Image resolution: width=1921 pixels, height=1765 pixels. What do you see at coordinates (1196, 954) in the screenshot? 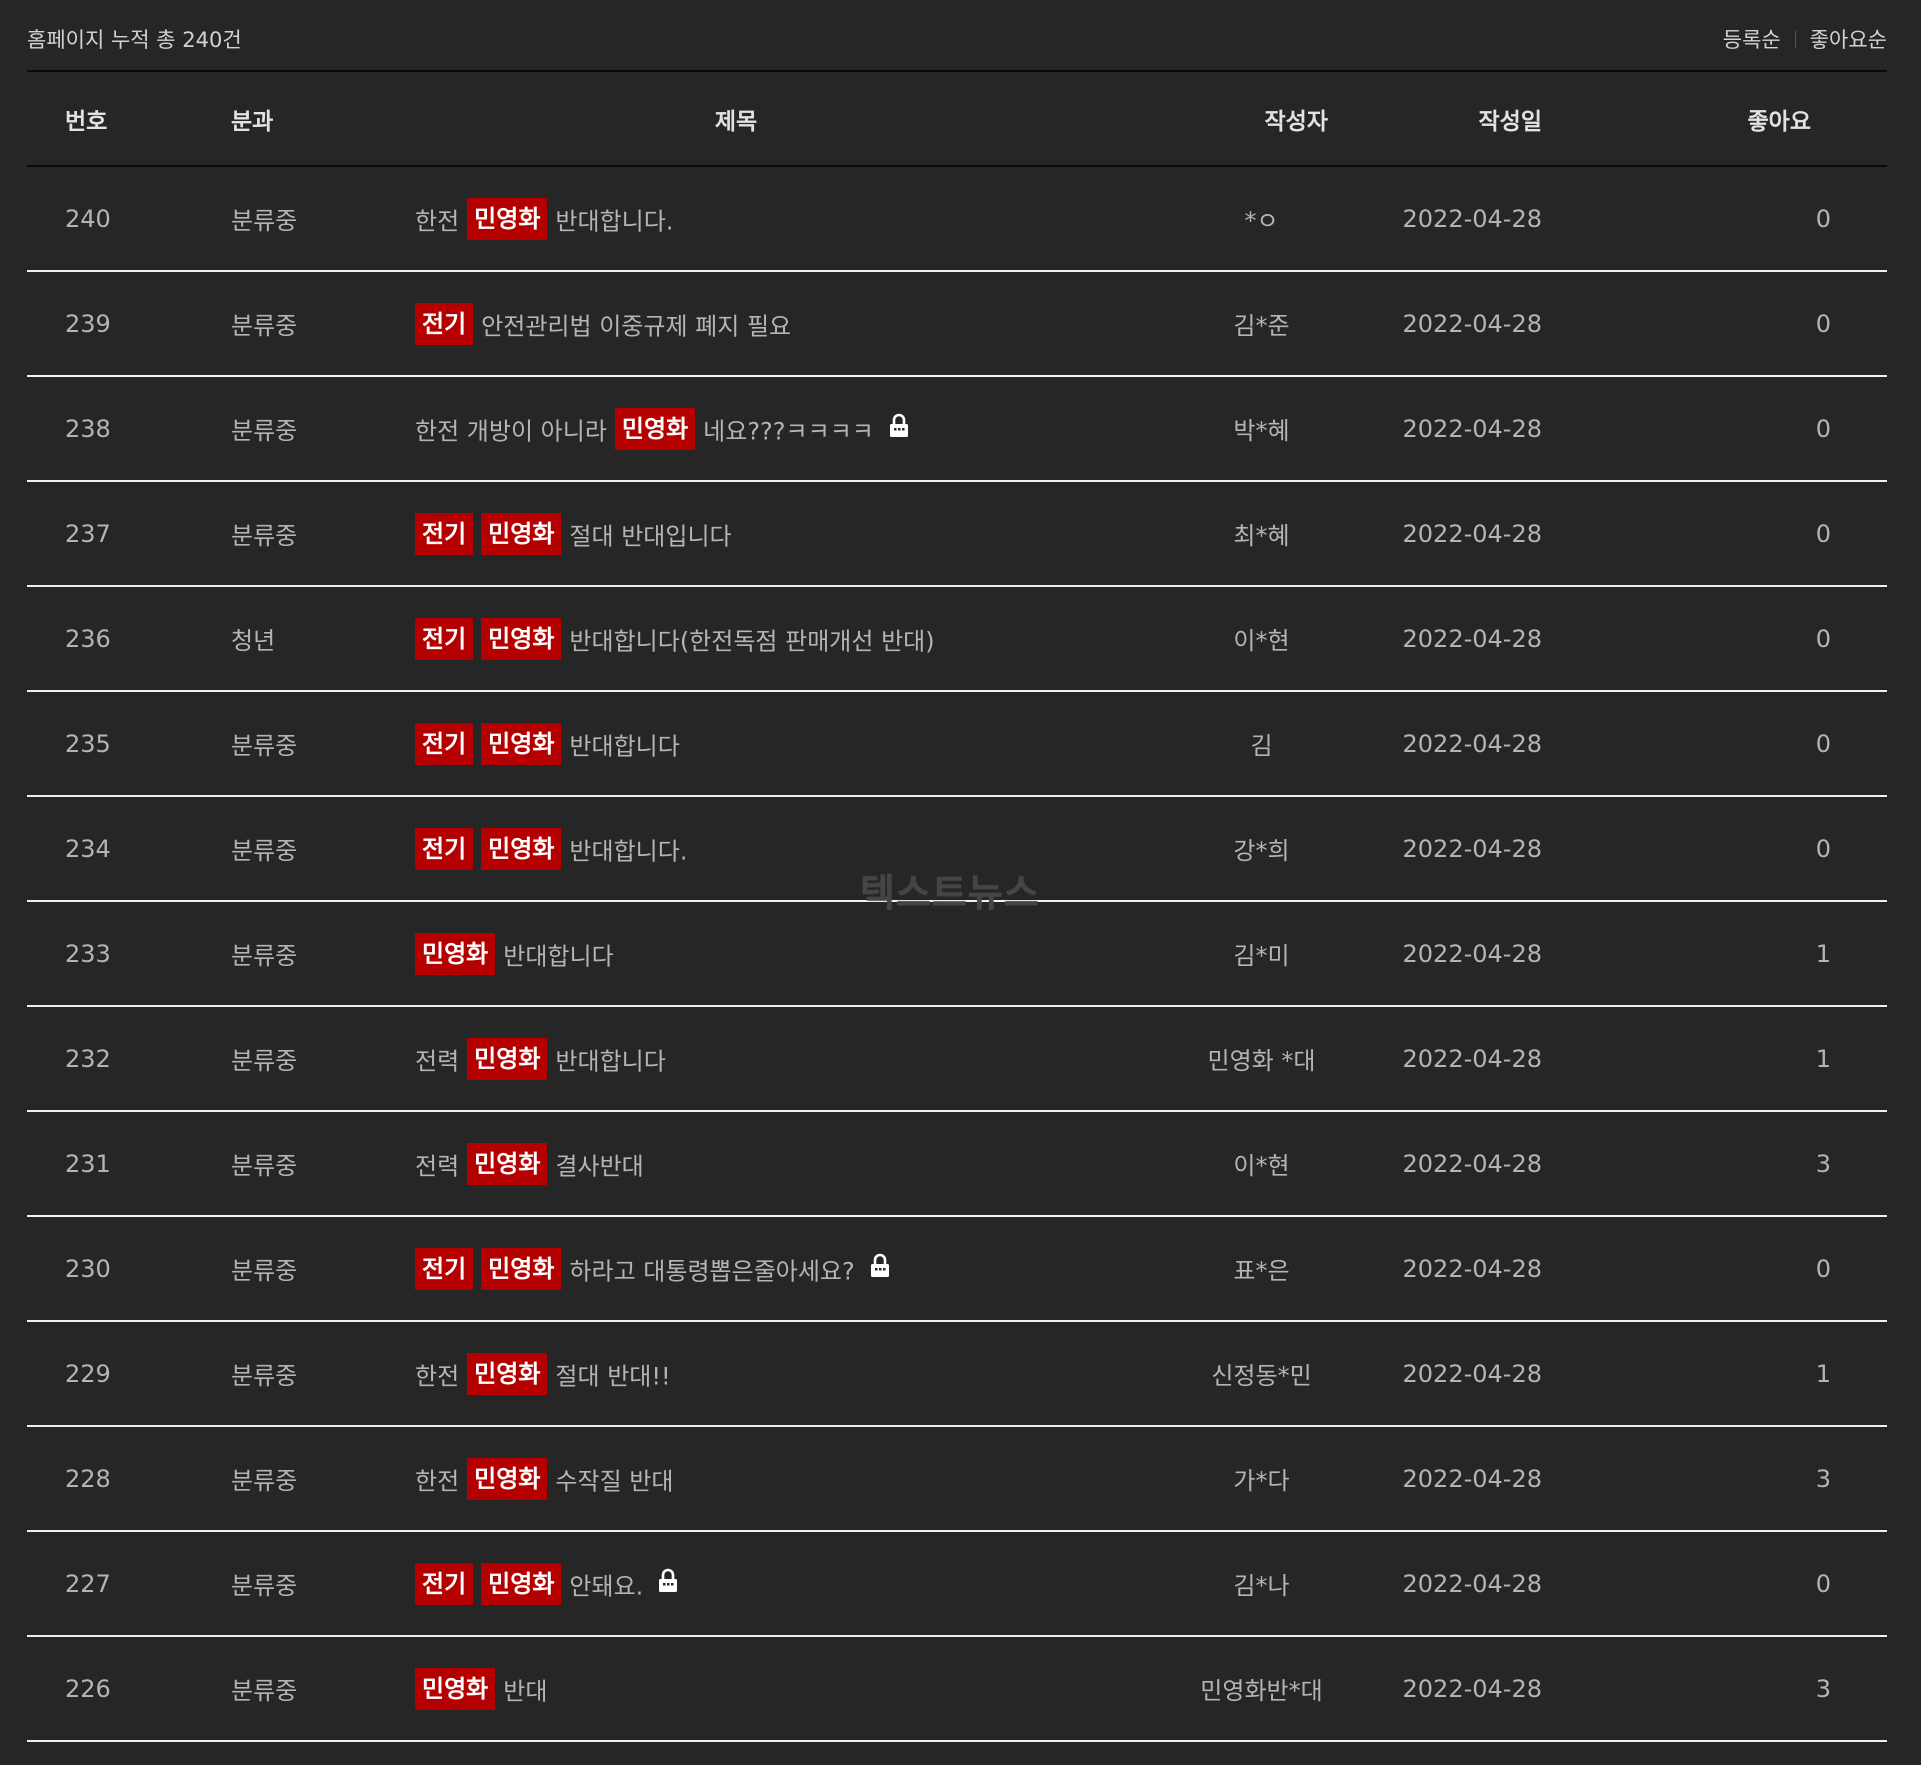
I see `row-author: 김*미` at bounding box center [1196, 954].